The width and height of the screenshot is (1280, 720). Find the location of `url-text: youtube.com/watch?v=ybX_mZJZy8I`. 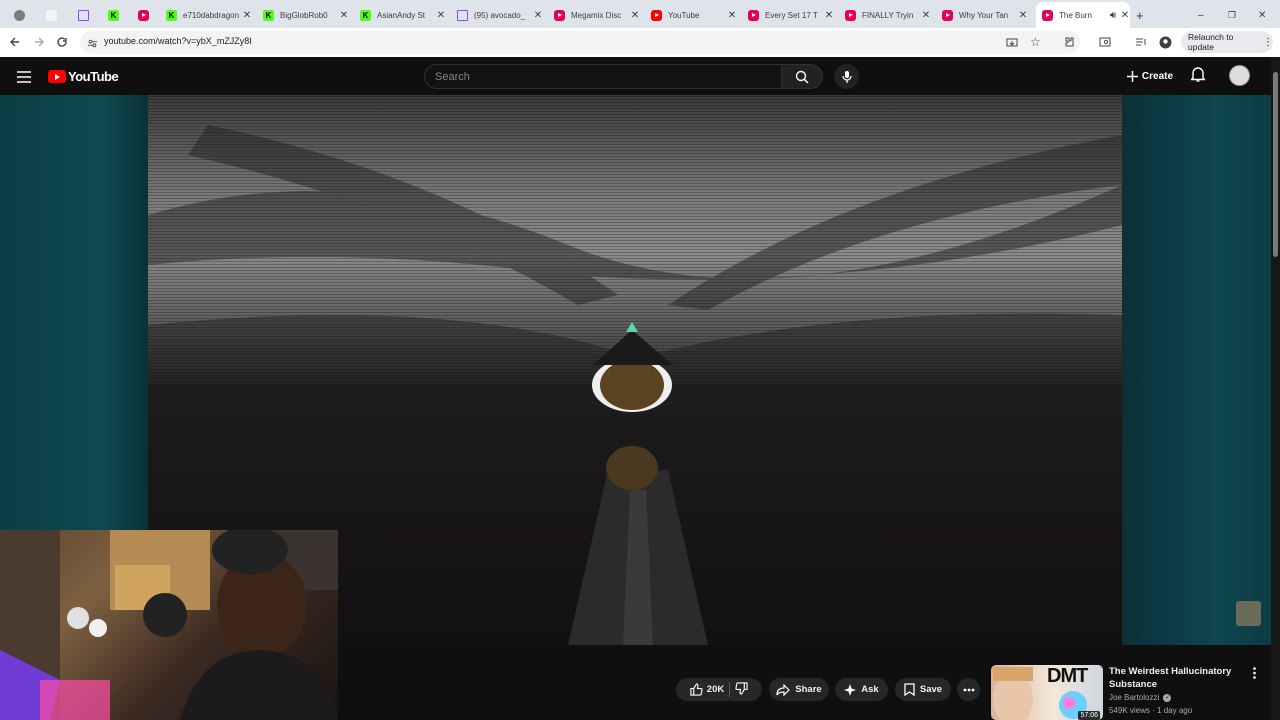

url-text: youtube.com/watch?v=ybX_mZJZy8I is located at coordinates (178, 41).